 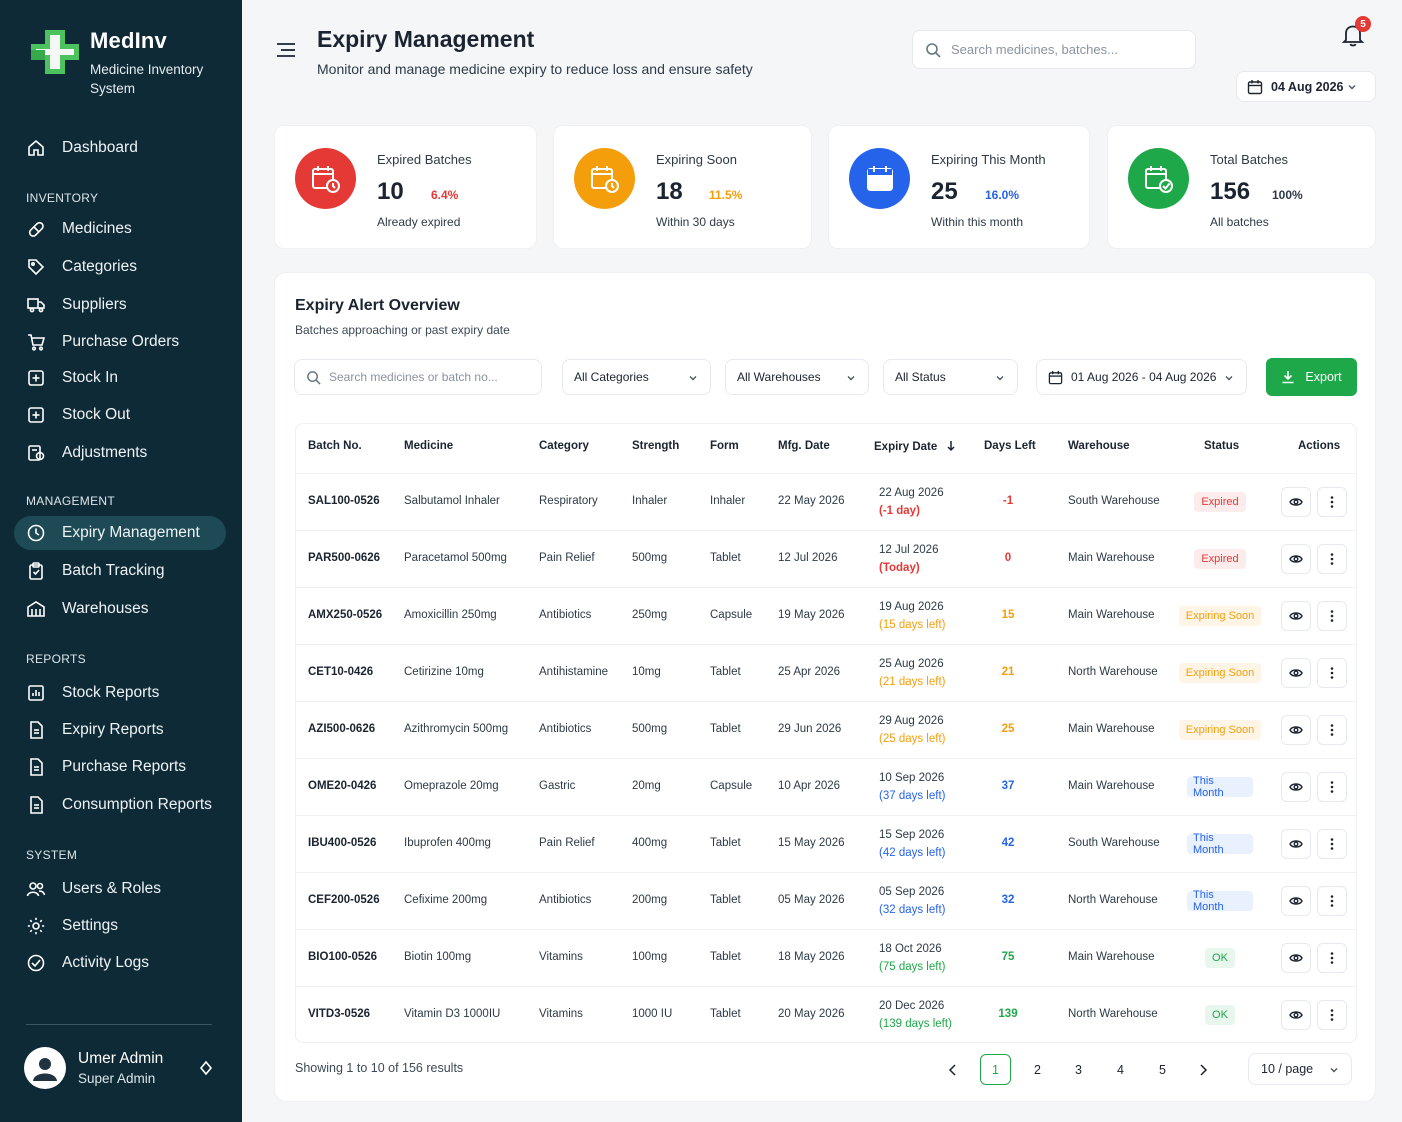 I want to click on sidebar-item-label: Stock Out, so click(x=96, y=414).